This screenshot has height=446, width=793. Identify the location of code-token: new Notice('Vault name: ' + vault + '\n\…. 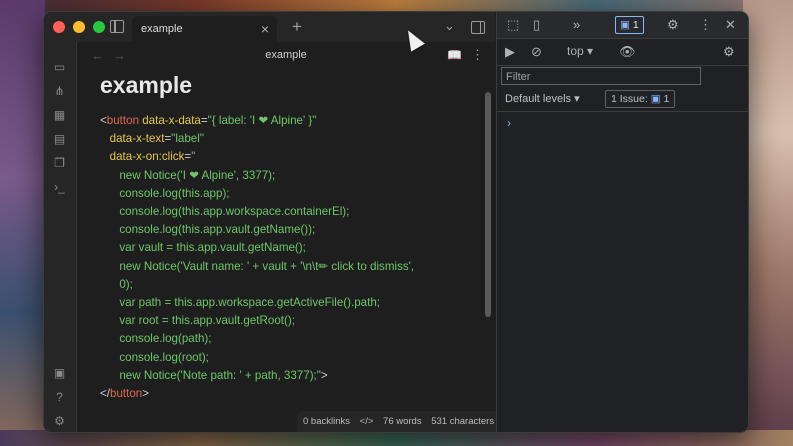
(257, 266).